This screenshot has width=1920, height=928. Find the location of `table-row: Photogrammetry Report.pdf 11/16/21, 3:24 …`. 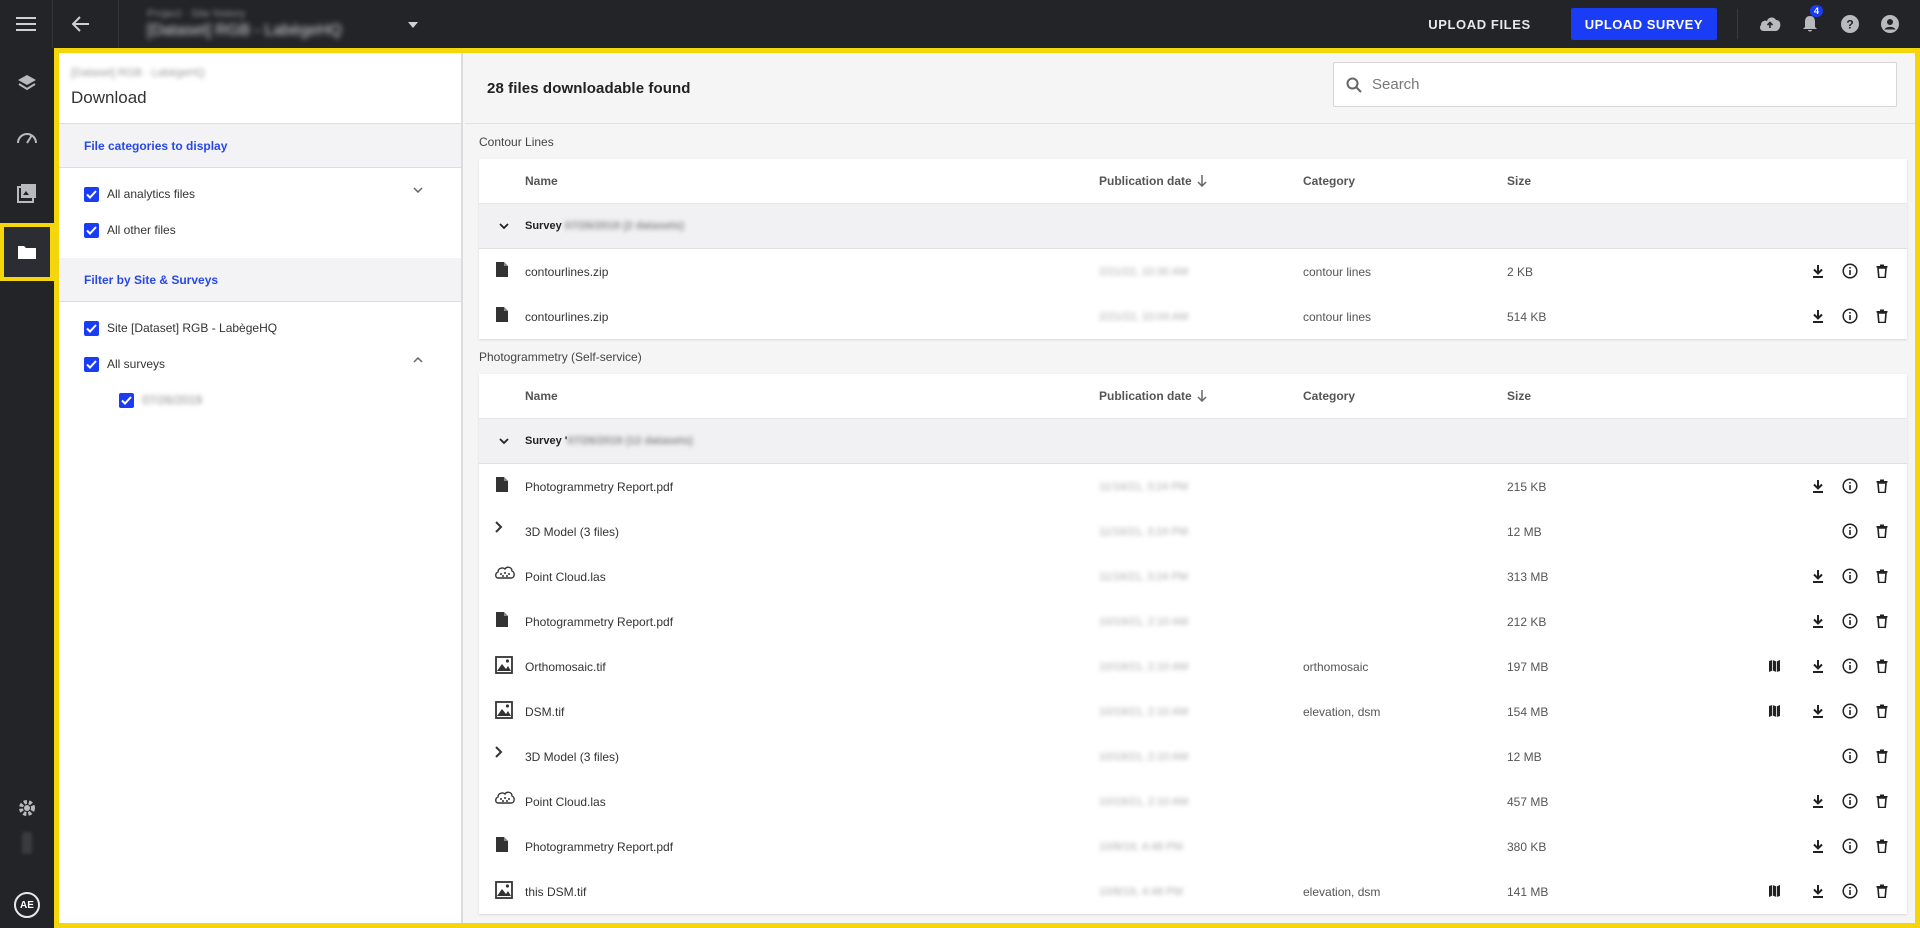

table-row: Photogrammetry Report.pdf 11/16/21, 3:24 … is located at coordinates (1193, 486).